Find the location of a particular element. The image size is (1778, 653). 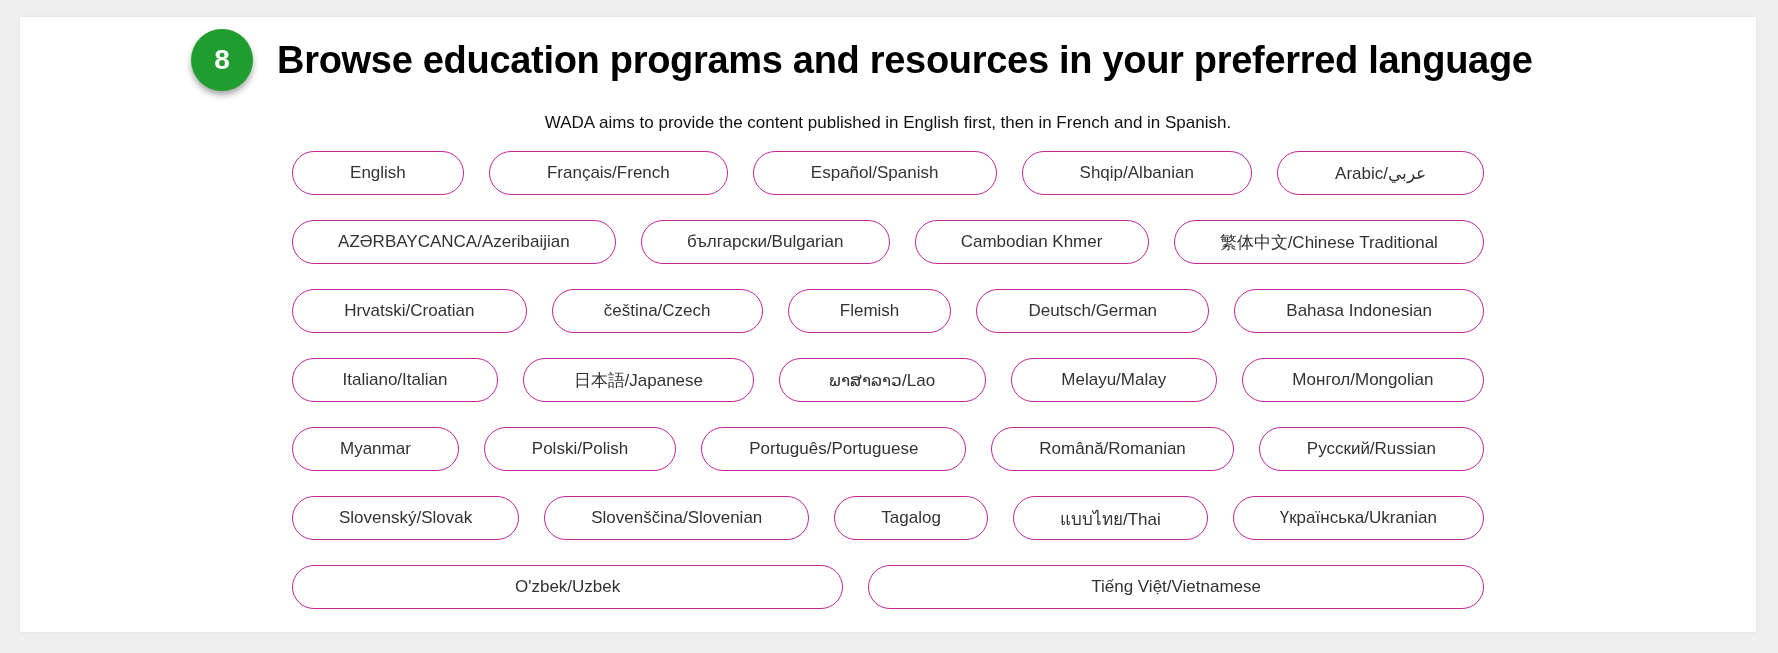

language-button: 繁体中文/Chinese Traditional is located at coordinates (1328, 242).